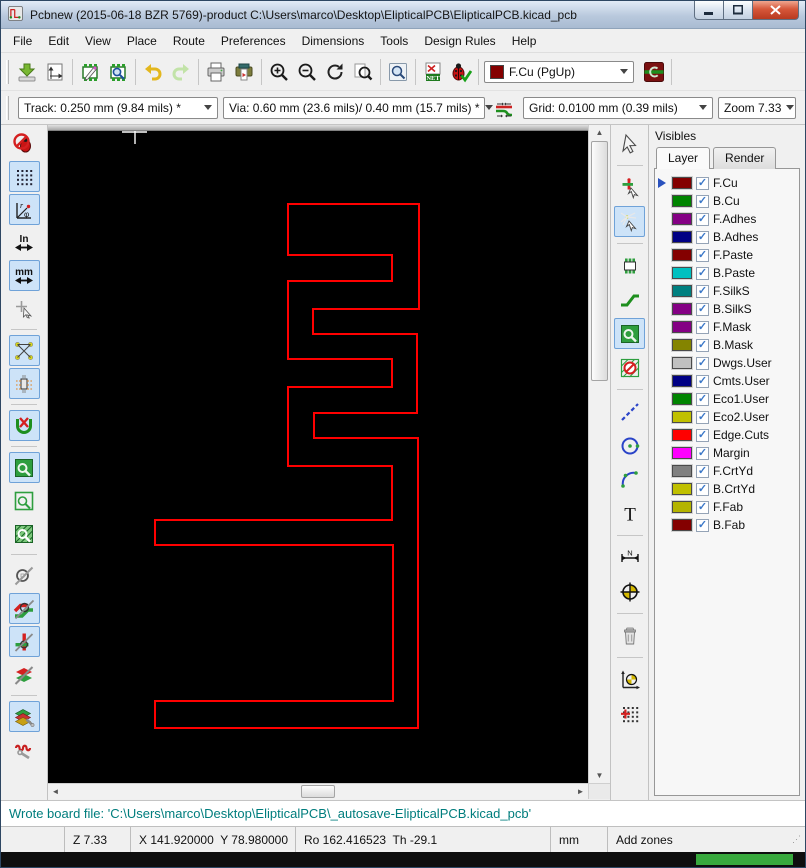 The width and height of the screenshot is (806, 868). I want to click on pads-sketch-button, so click(24, 575).